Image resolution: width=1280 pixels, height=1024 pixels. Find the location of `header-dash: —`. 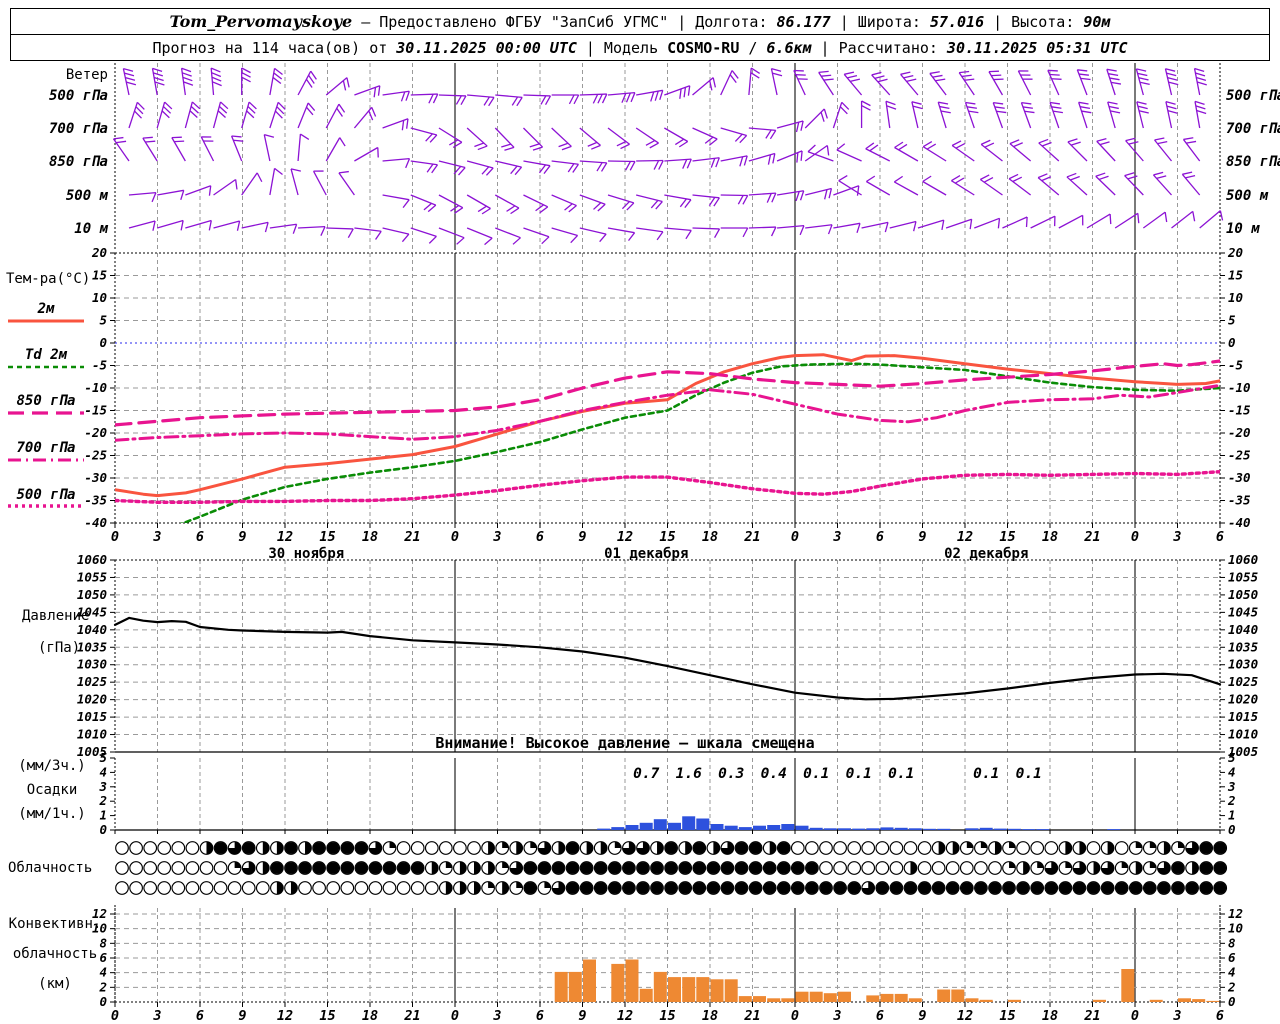

header-dash: — is located at coordinates (366, 21).